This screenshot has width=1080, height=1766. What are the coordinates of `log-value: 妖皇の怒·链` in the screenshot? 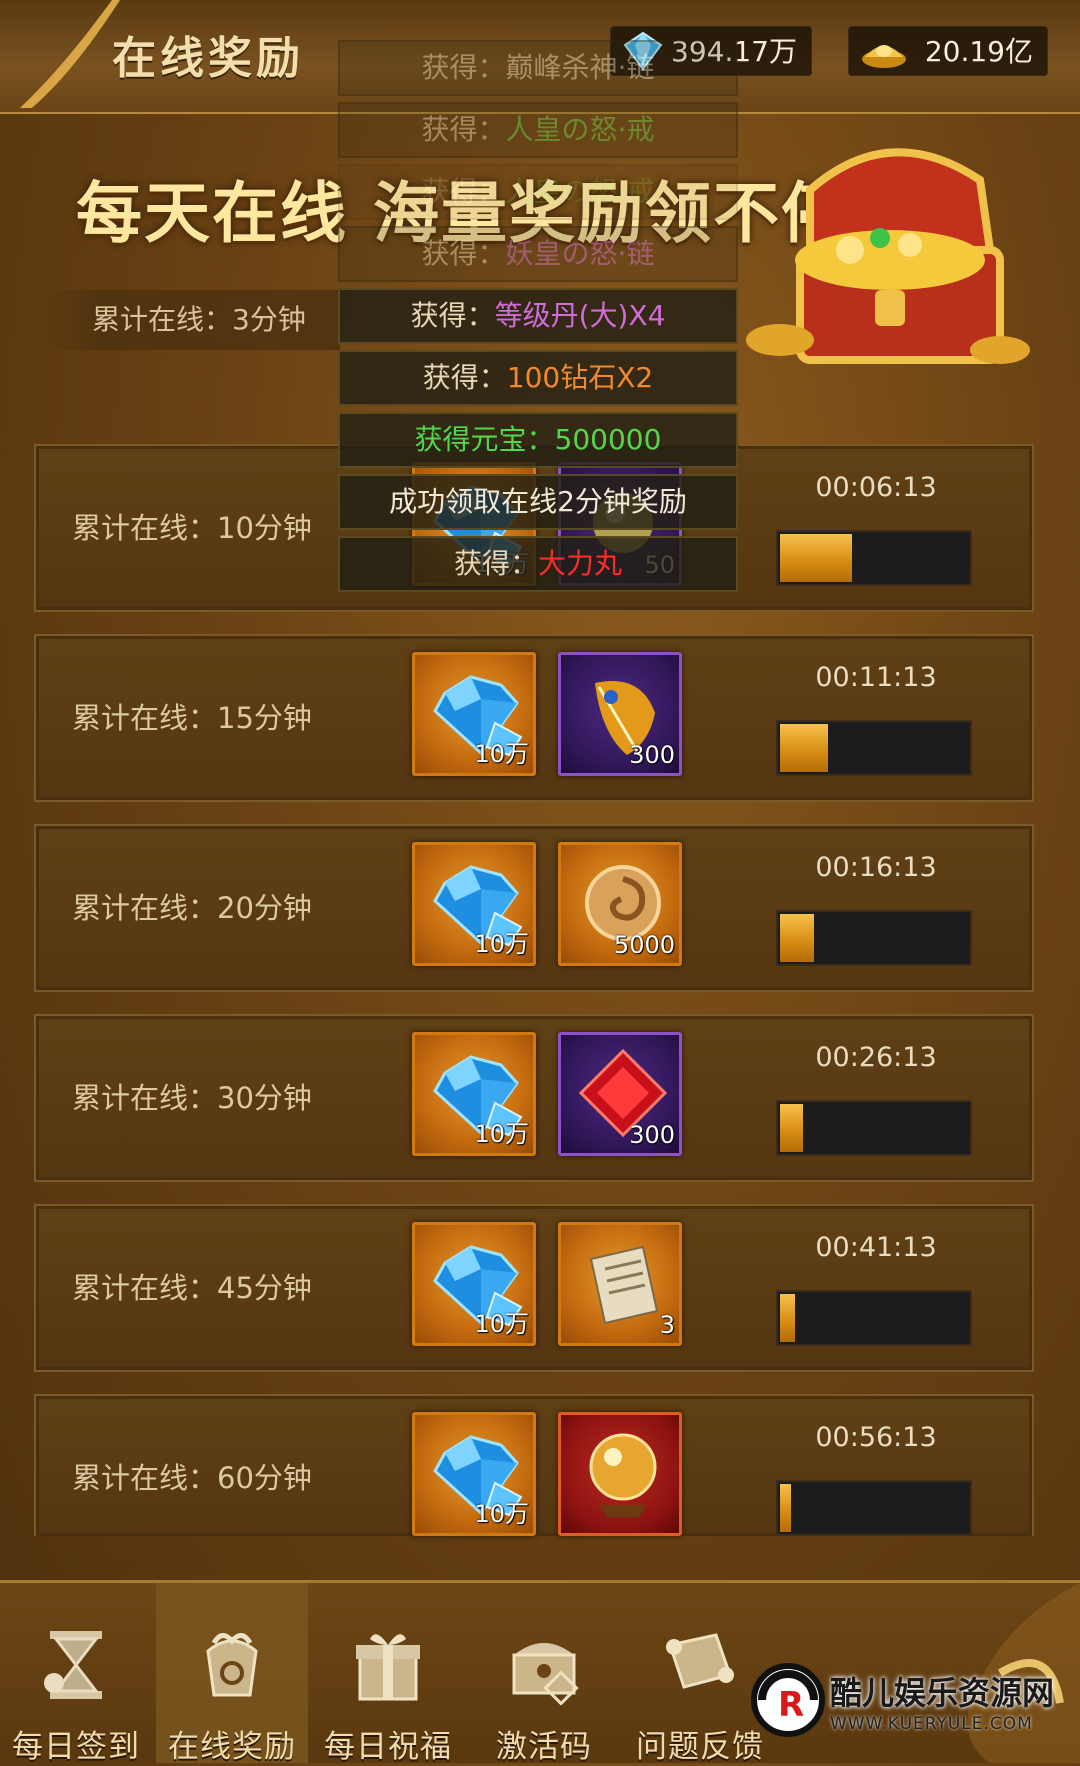 It's located at (580, 253).